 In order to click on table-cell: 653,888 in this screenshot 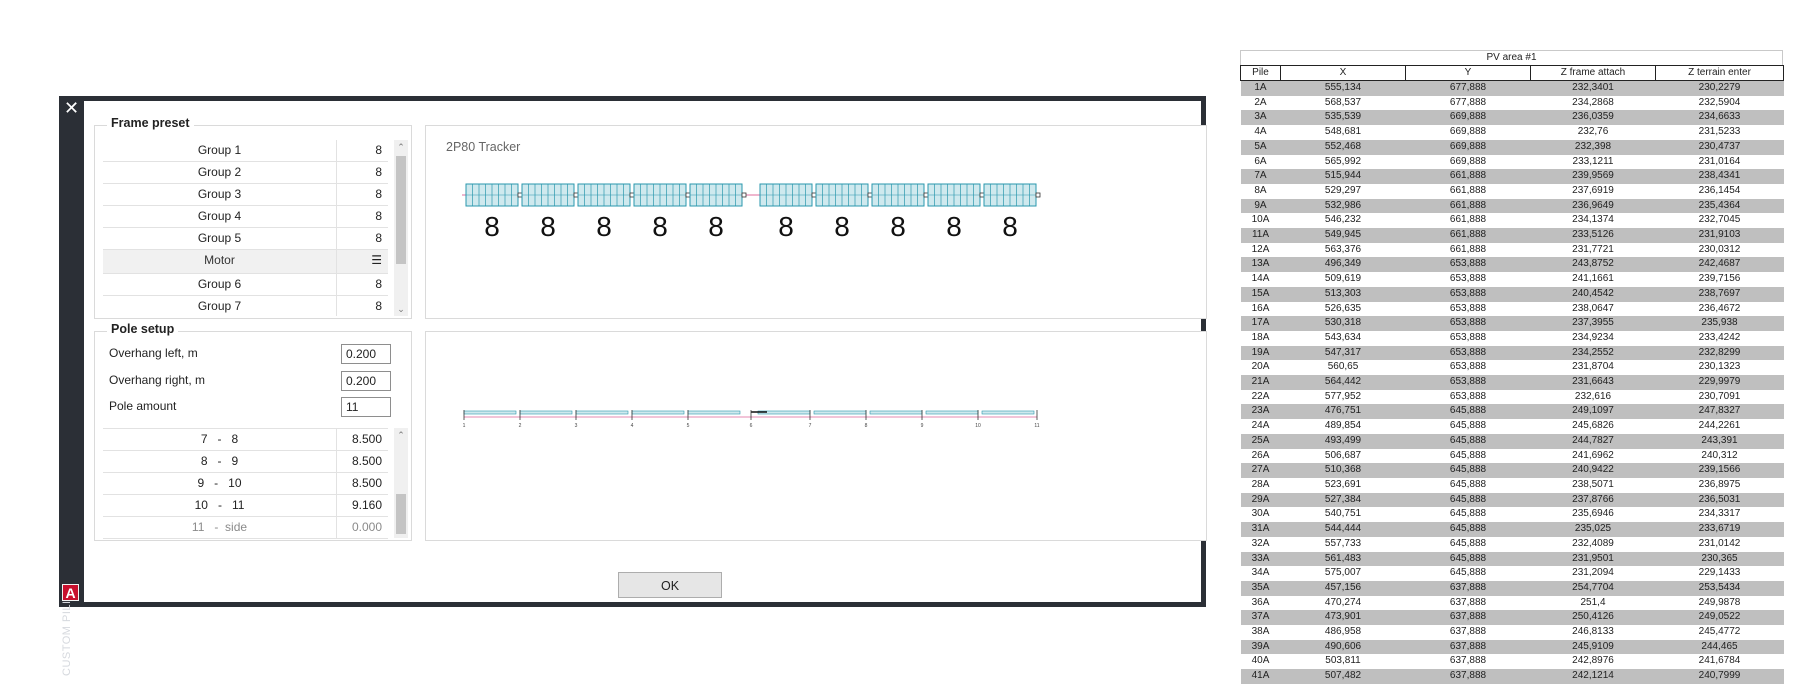, I will do `click(1468, 279)`.